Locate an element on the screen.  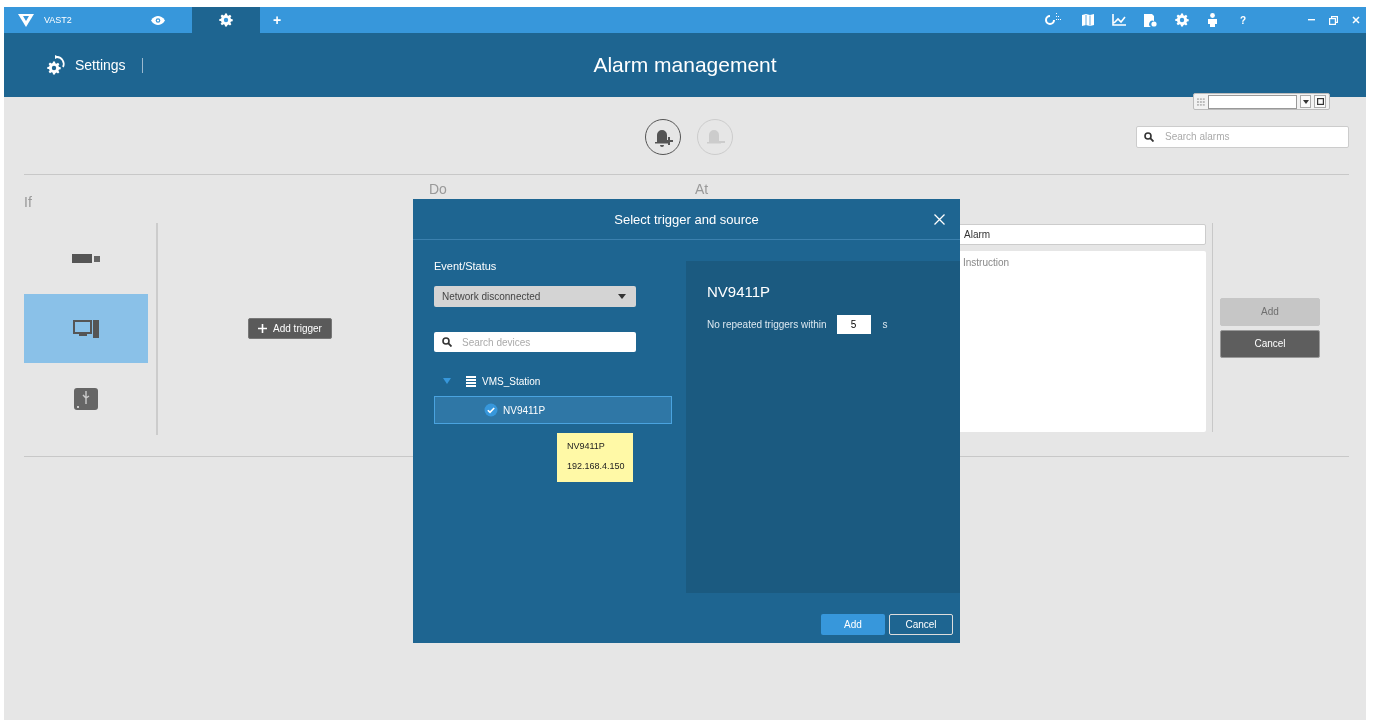
maximize-button is located at coordinates (1320, 101).